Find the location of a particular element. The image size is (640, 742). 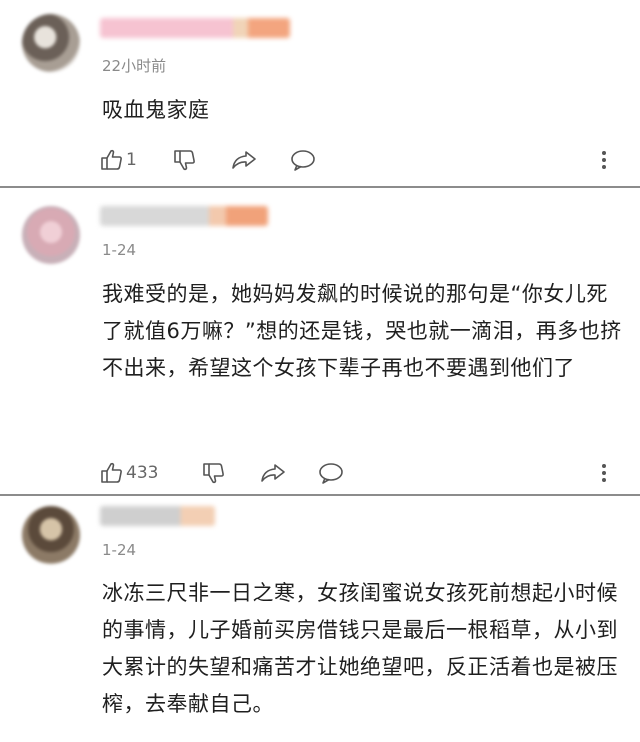

like-button: 433 is located at coordinates (129, 473).